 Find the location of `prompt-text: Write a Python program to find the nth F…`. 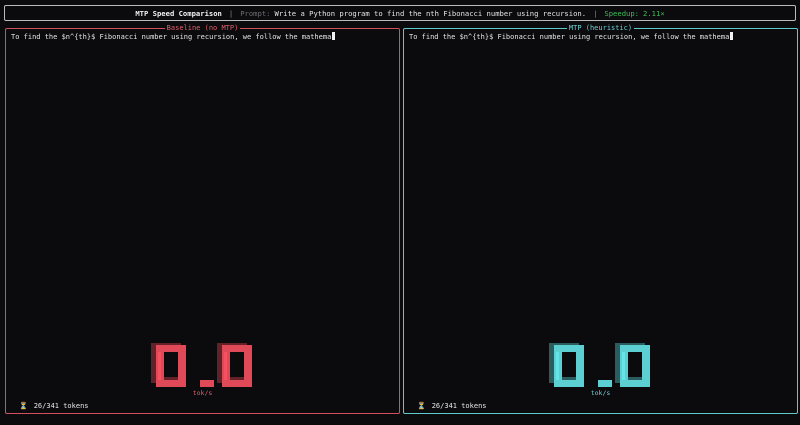

prompt-text: Write a Python program to find the nth F… is located at coordinates (430, 13).